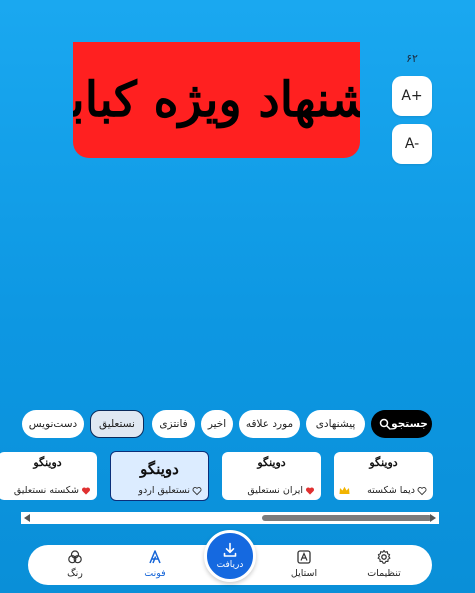  I want to click on chip-handwriting: دست‌نویس, so click(53, 424).